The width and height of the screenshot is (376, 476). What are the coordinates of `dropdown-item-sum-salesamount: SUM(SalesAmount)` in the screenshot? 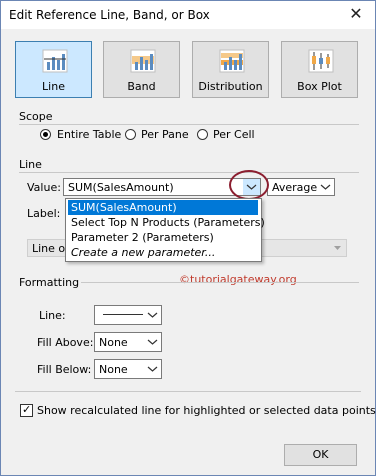 It's located at (163, 207).